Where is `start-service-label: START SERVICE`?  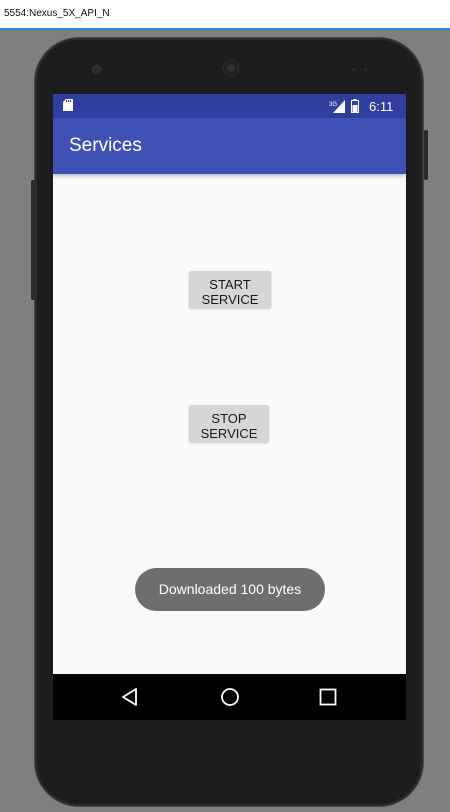 start-service-label: START SERVICE is located at coordinates (230, 292).